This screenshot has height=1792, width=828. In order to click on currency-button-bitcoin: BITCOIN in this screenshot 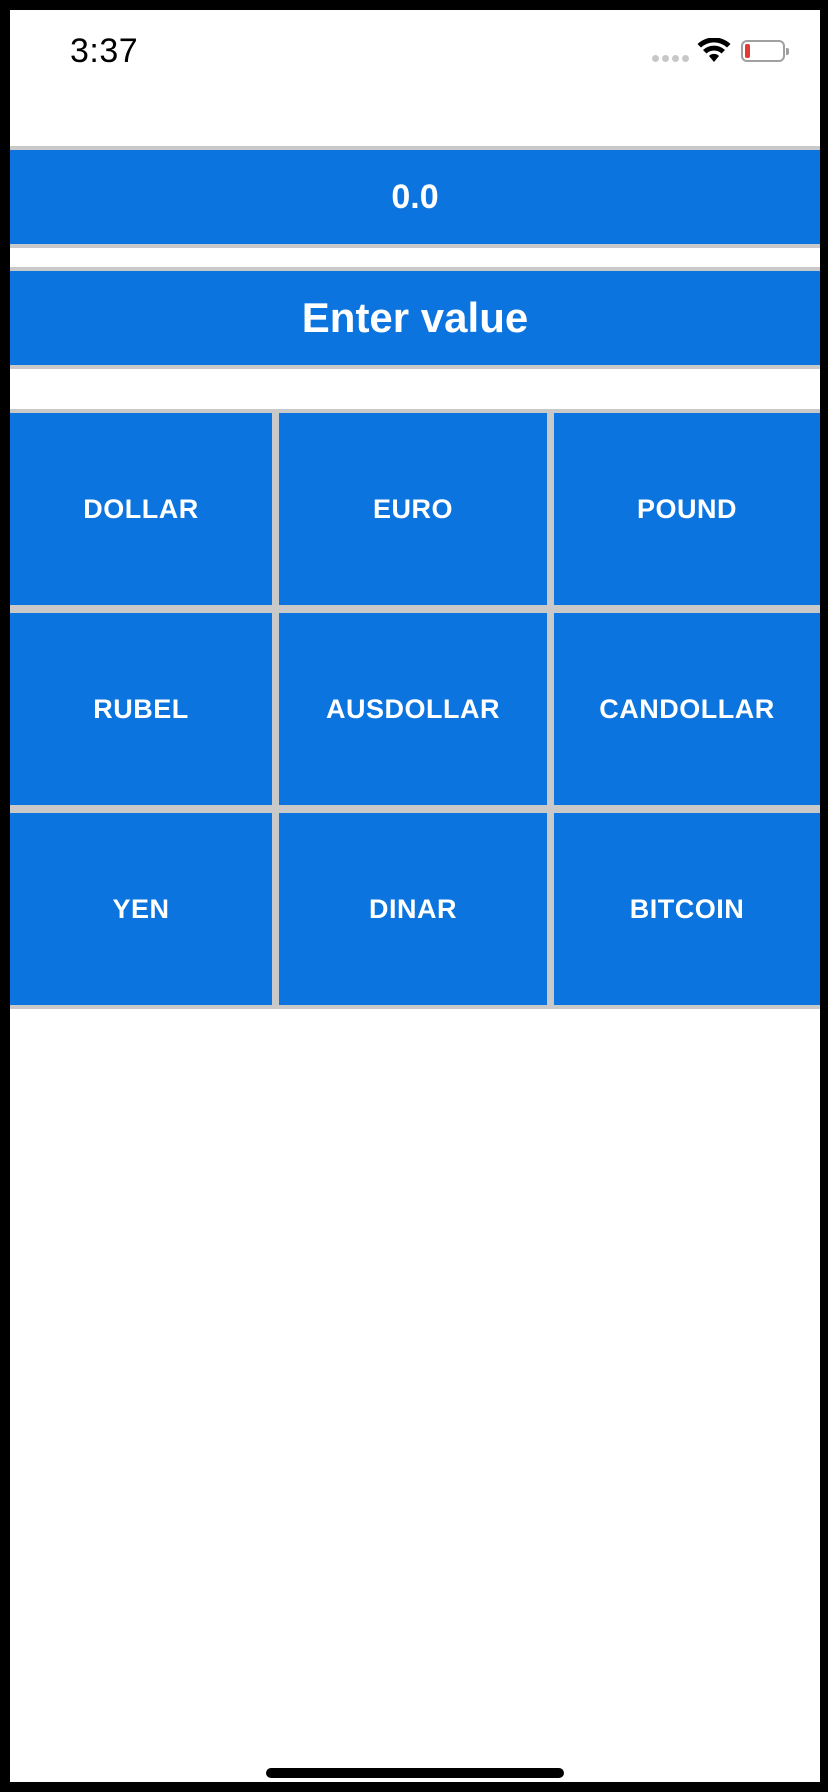, I will do `click(687, 909)`.